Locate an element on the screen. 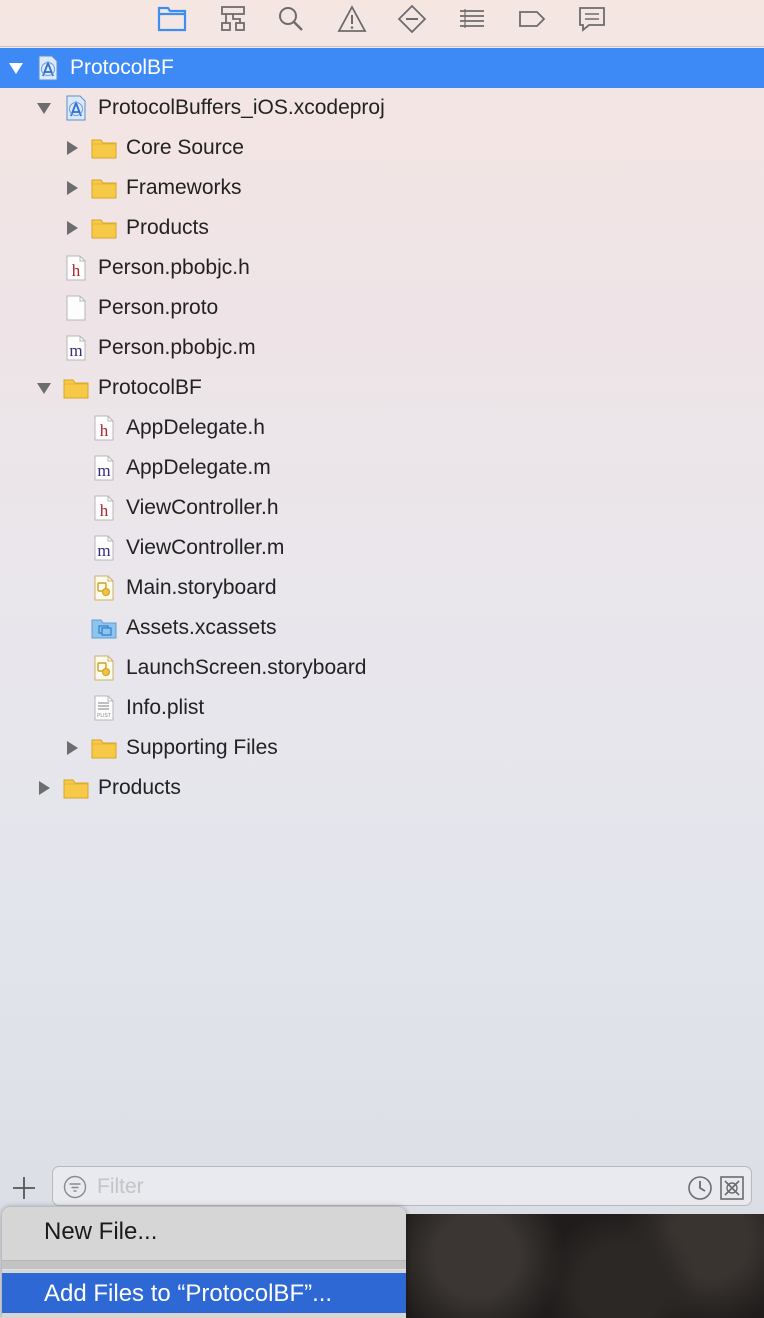 The width and height of the screenshot is (764, 1318). tree-row: Person.proto is located at coordinates (382, 308).